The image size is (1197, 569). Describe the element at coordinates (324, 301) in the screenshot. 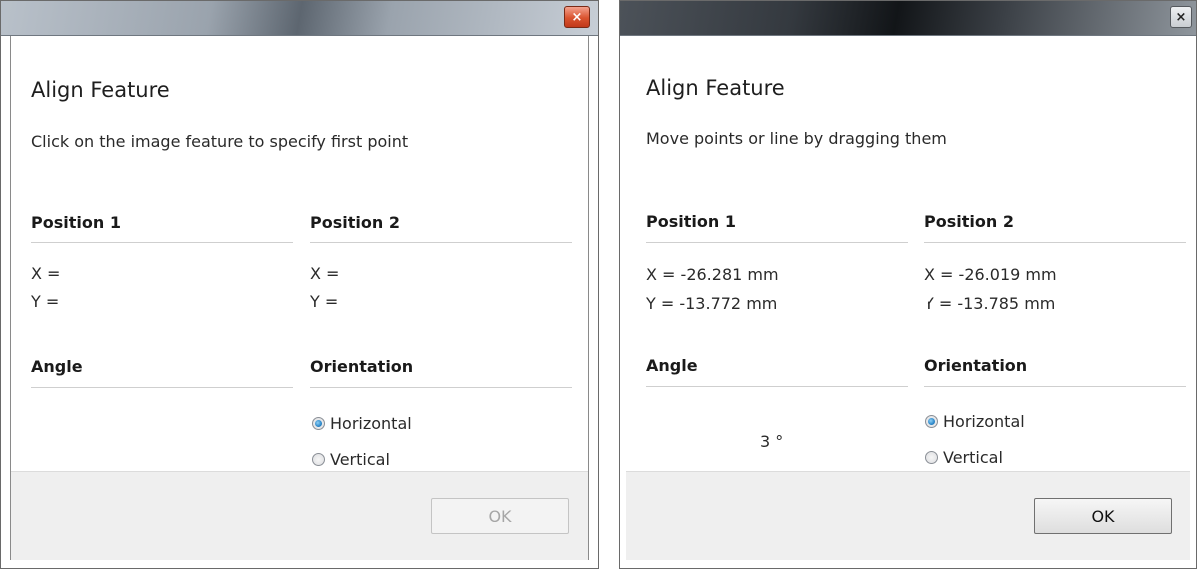

I see `position-2-y: Y =` at that location.